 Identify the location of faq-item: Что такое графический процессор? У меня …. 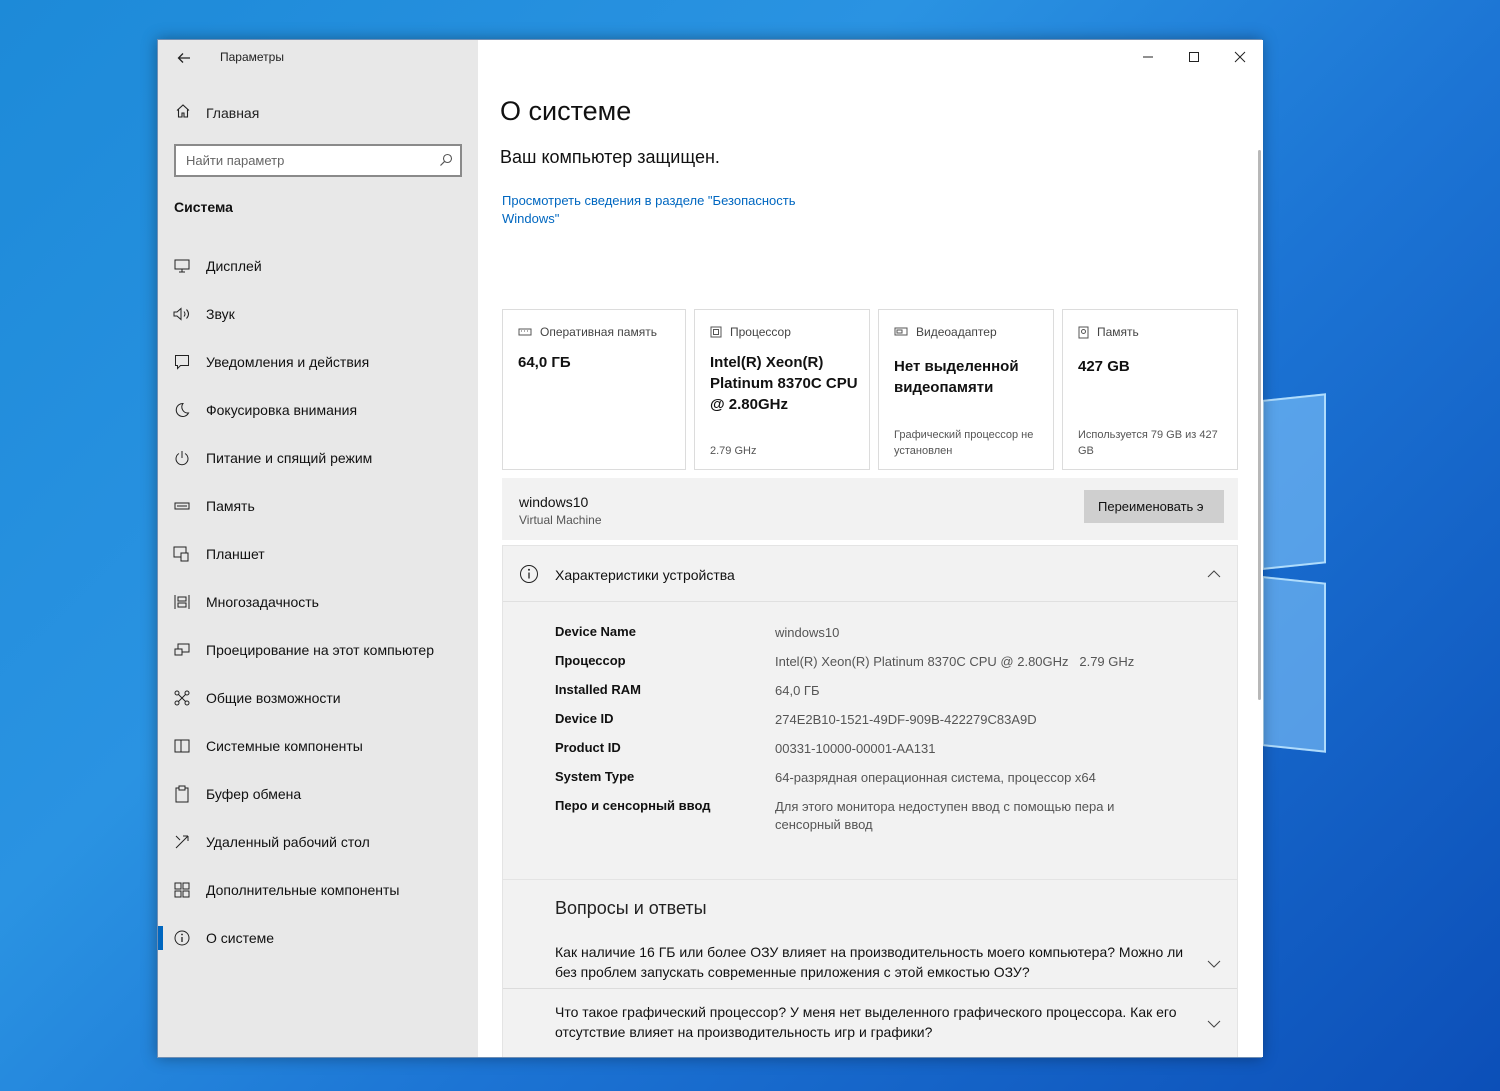
(870, 1029).